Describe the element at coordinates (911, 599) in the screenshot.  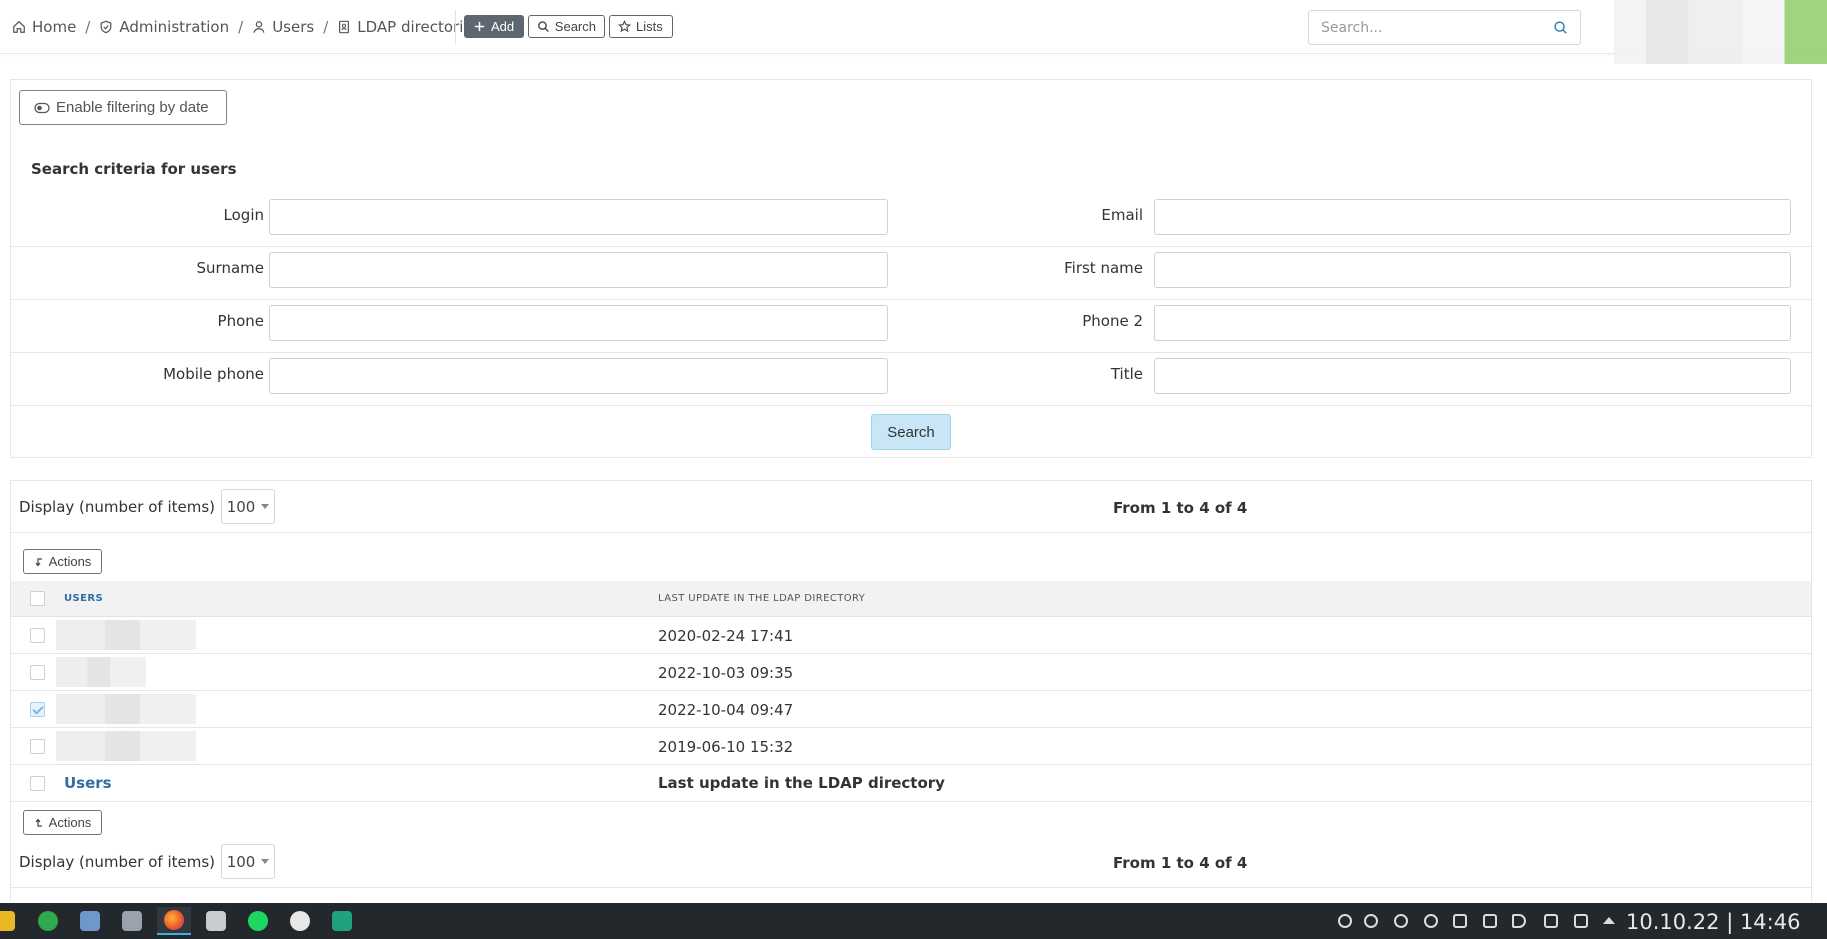
I see `table-header: Users Last update in the LDAP directory` at that location.